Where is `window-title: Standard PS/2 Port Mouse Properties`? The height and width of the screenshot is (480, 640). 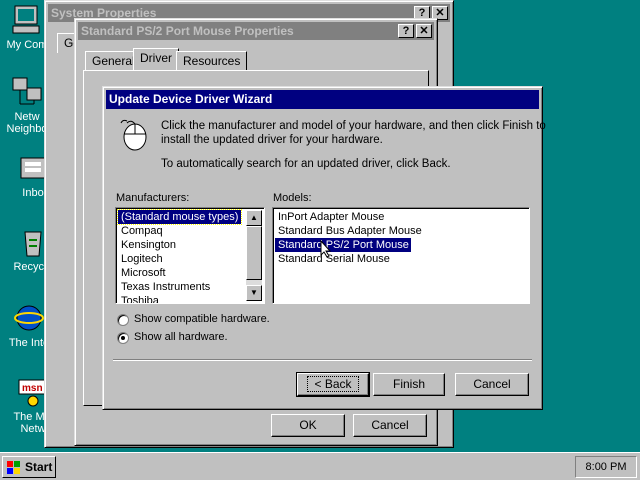
window-title: Standard PS/2 Port Mouse Properties is located at coordinates (187, 31).